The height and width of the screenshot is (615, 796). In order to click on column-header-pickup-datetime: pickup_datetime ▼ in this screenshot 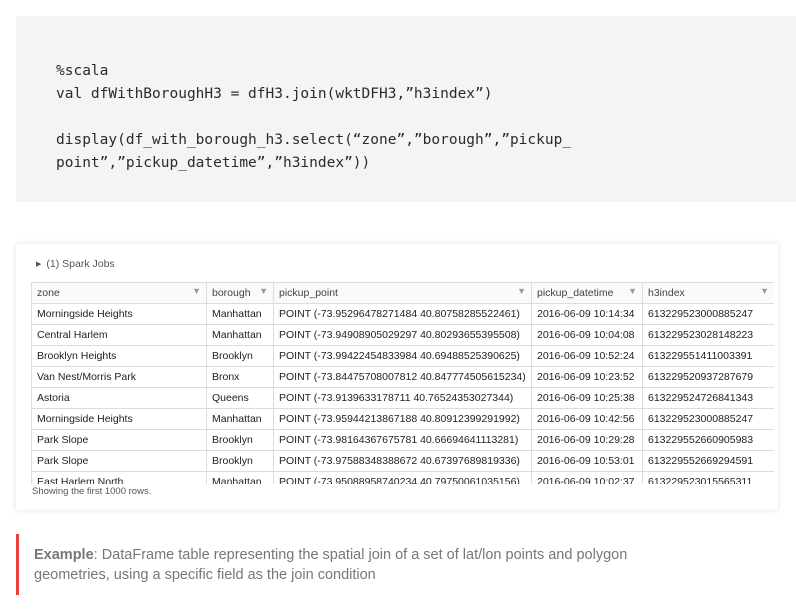, I will do `click(587, 293)`.